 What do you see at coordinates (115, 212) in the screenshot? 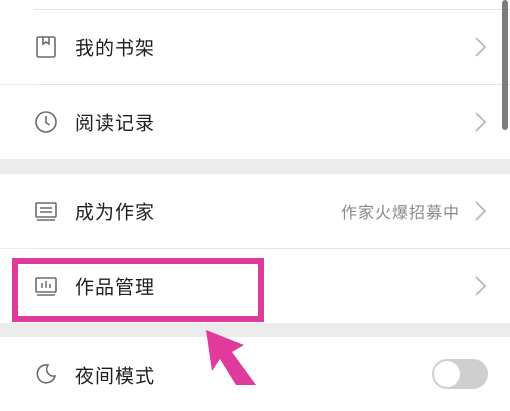
I see `menu-item-label: 成为作家` at bounding box center [115, 212].